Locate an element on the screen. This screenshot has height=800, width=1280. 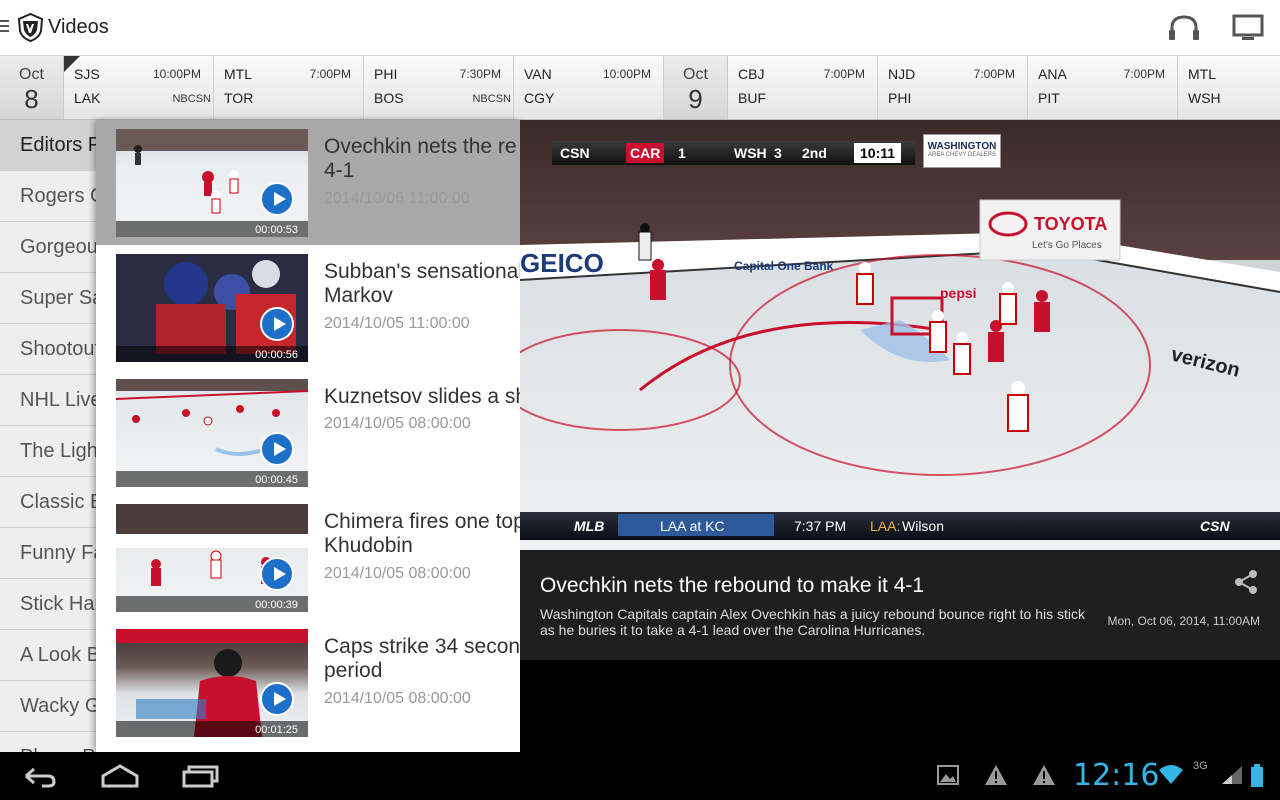
video-duration: 00:00:39 is located at coordinates (276, 605).